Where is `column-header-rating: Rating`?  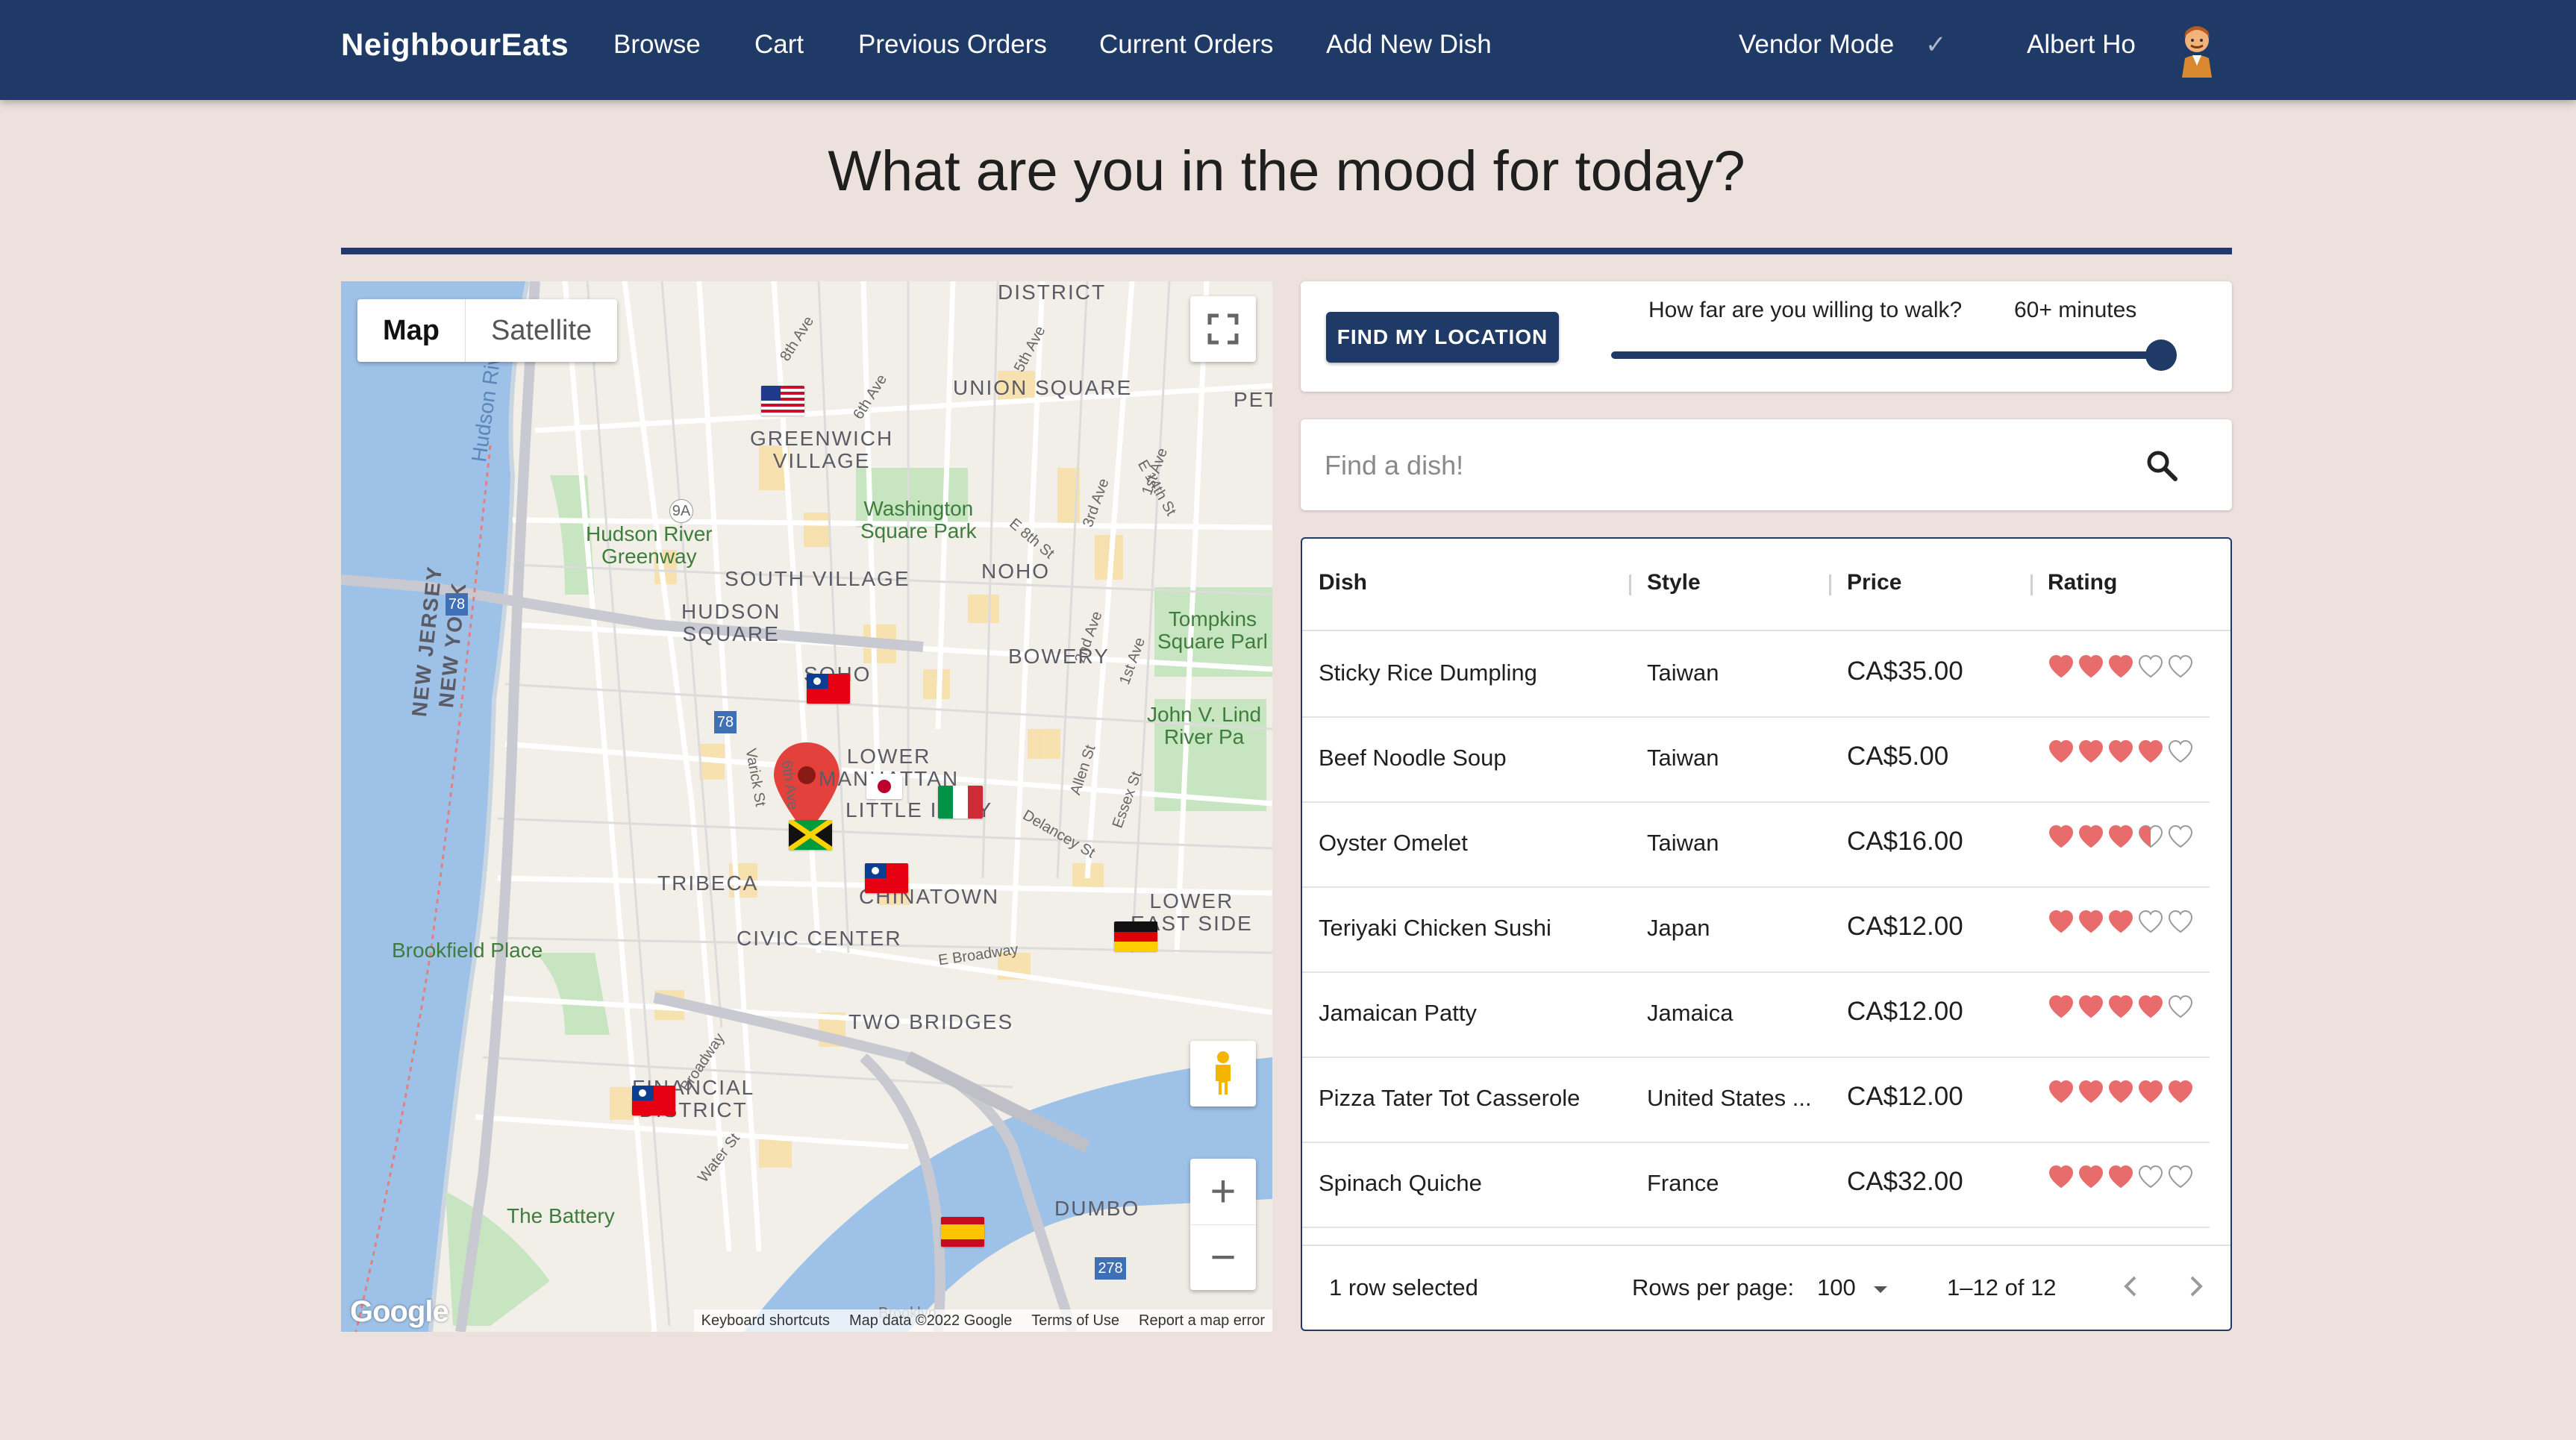 column-header-rating: Rating is located at coordinates (2082, 582).